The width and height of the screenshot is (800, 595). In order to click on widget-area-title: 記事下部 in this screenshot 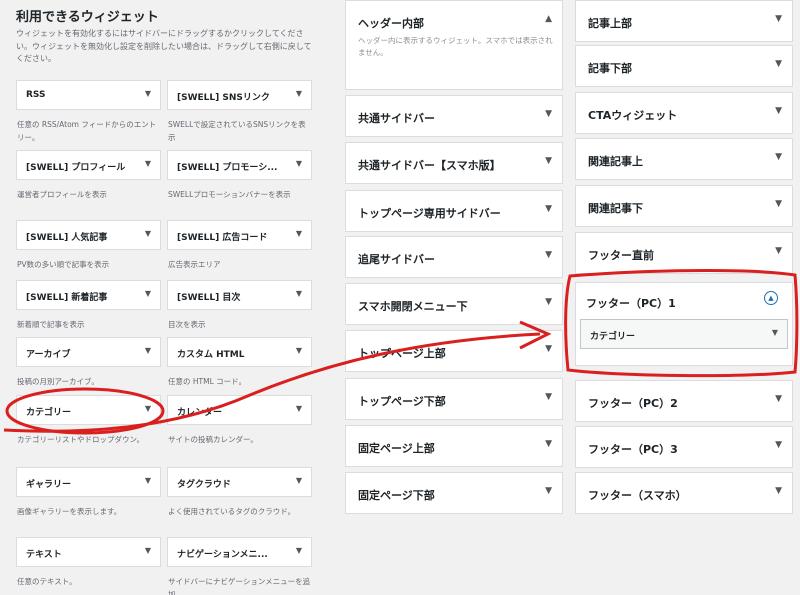, I will do `click(610, 68)`.